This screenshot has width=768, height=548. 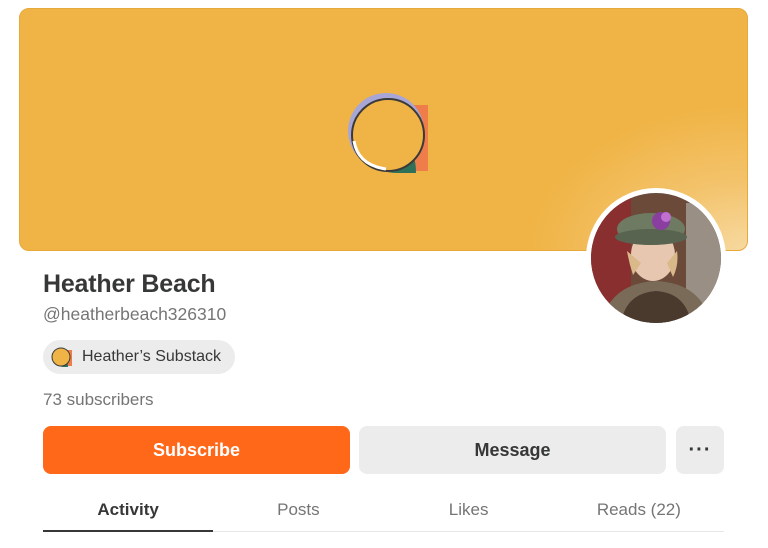 I want to click on subscriber-count: 73 subscribers, so click(x=98, y=399).